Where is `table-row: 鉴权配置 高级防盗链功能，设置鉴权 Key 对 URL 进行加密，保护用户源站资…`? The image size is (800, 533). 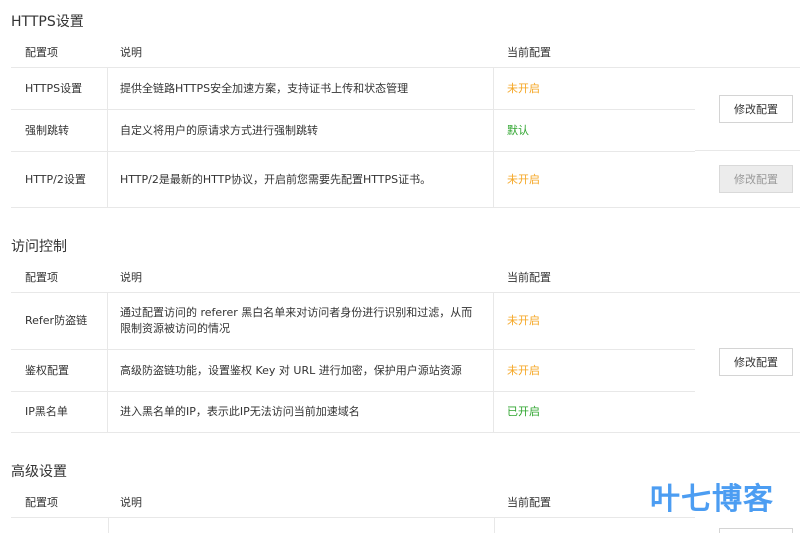 table-row: 鉴权配置 高级防盗链功能，设置鉴权 Key 对 URL 进行加密，保护用户源站资… is located at coordinates (353, 370).